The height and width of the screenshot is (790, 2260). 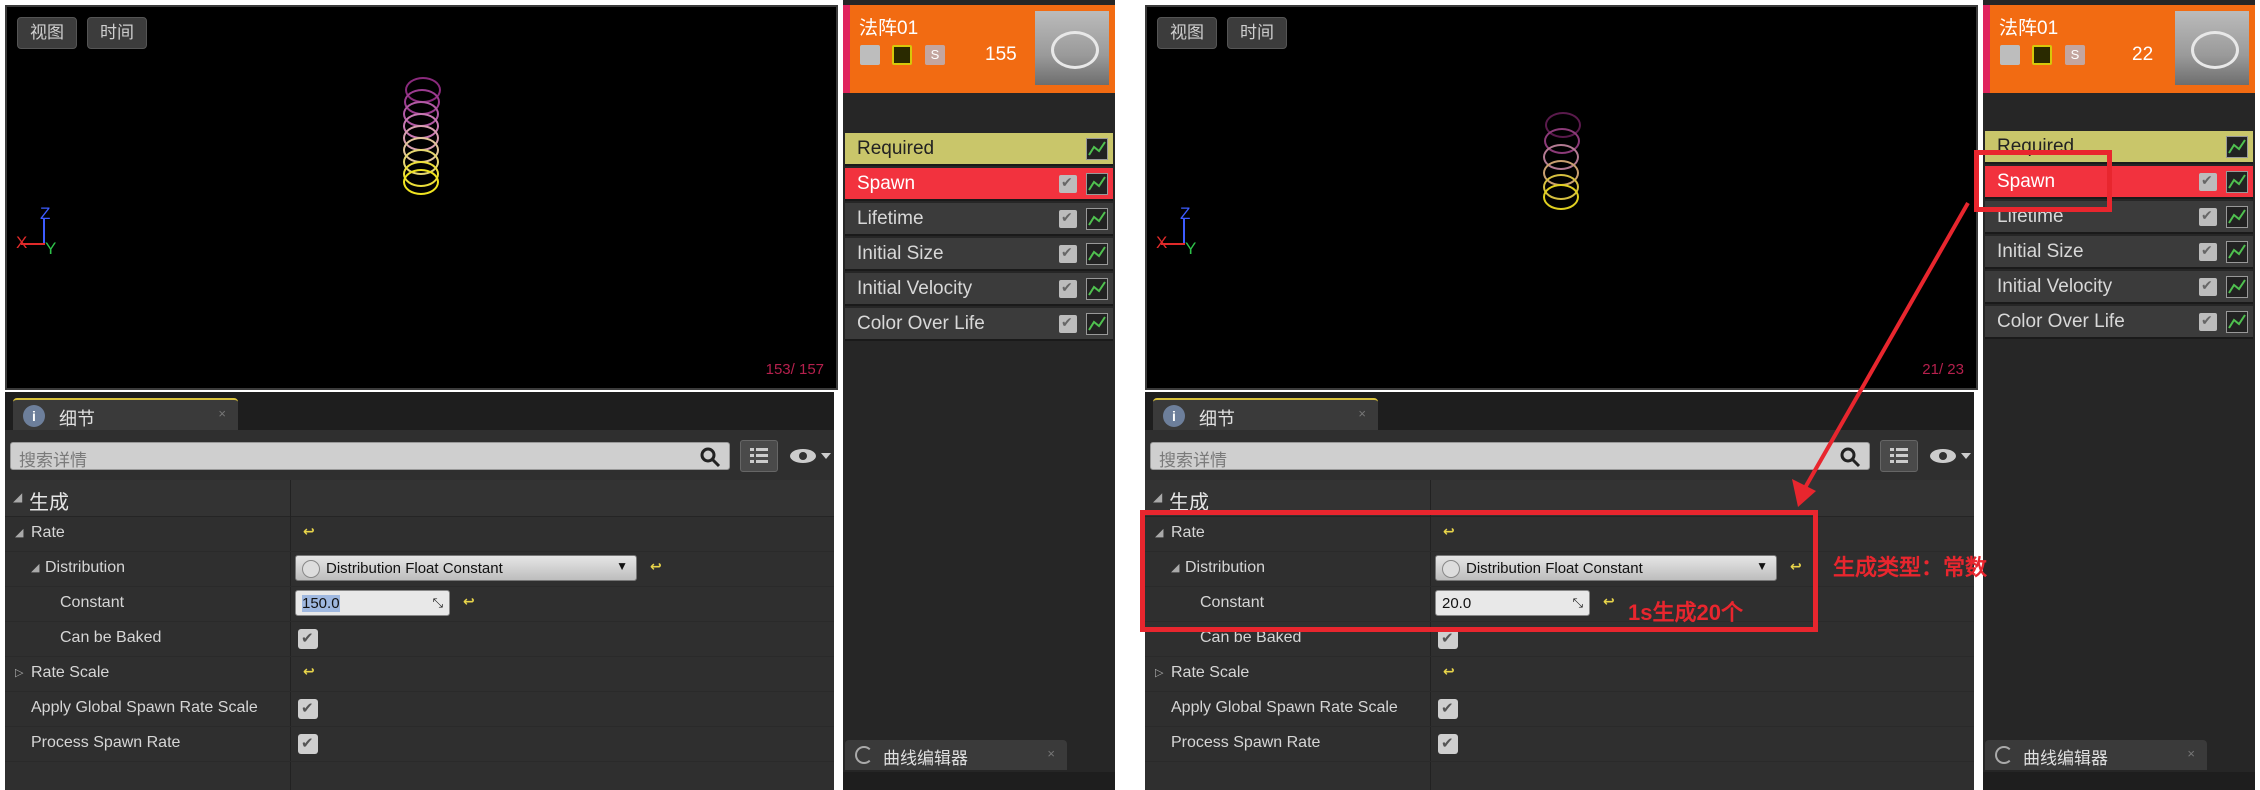 I want to click on tab-label: 细节, so click(x=1217, y=419).